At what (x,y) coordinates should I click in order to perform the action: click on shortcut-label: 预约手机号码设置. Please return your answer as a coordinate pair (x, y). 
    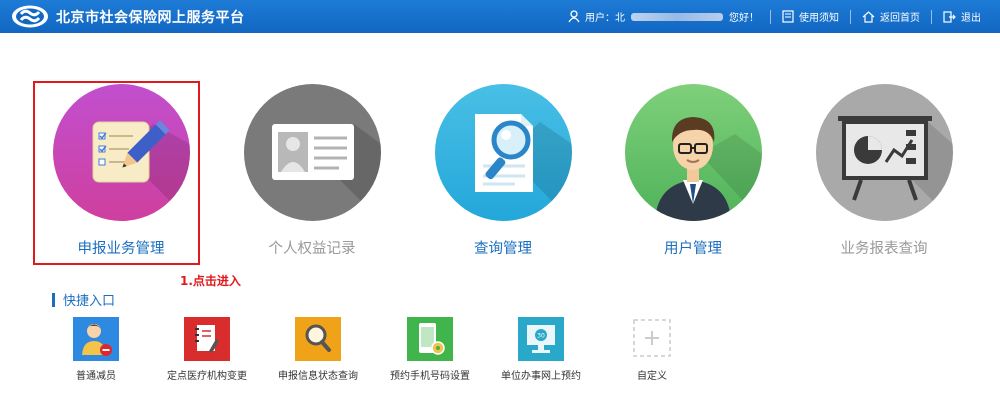
    Looking at the image, I should click on (430, 376).